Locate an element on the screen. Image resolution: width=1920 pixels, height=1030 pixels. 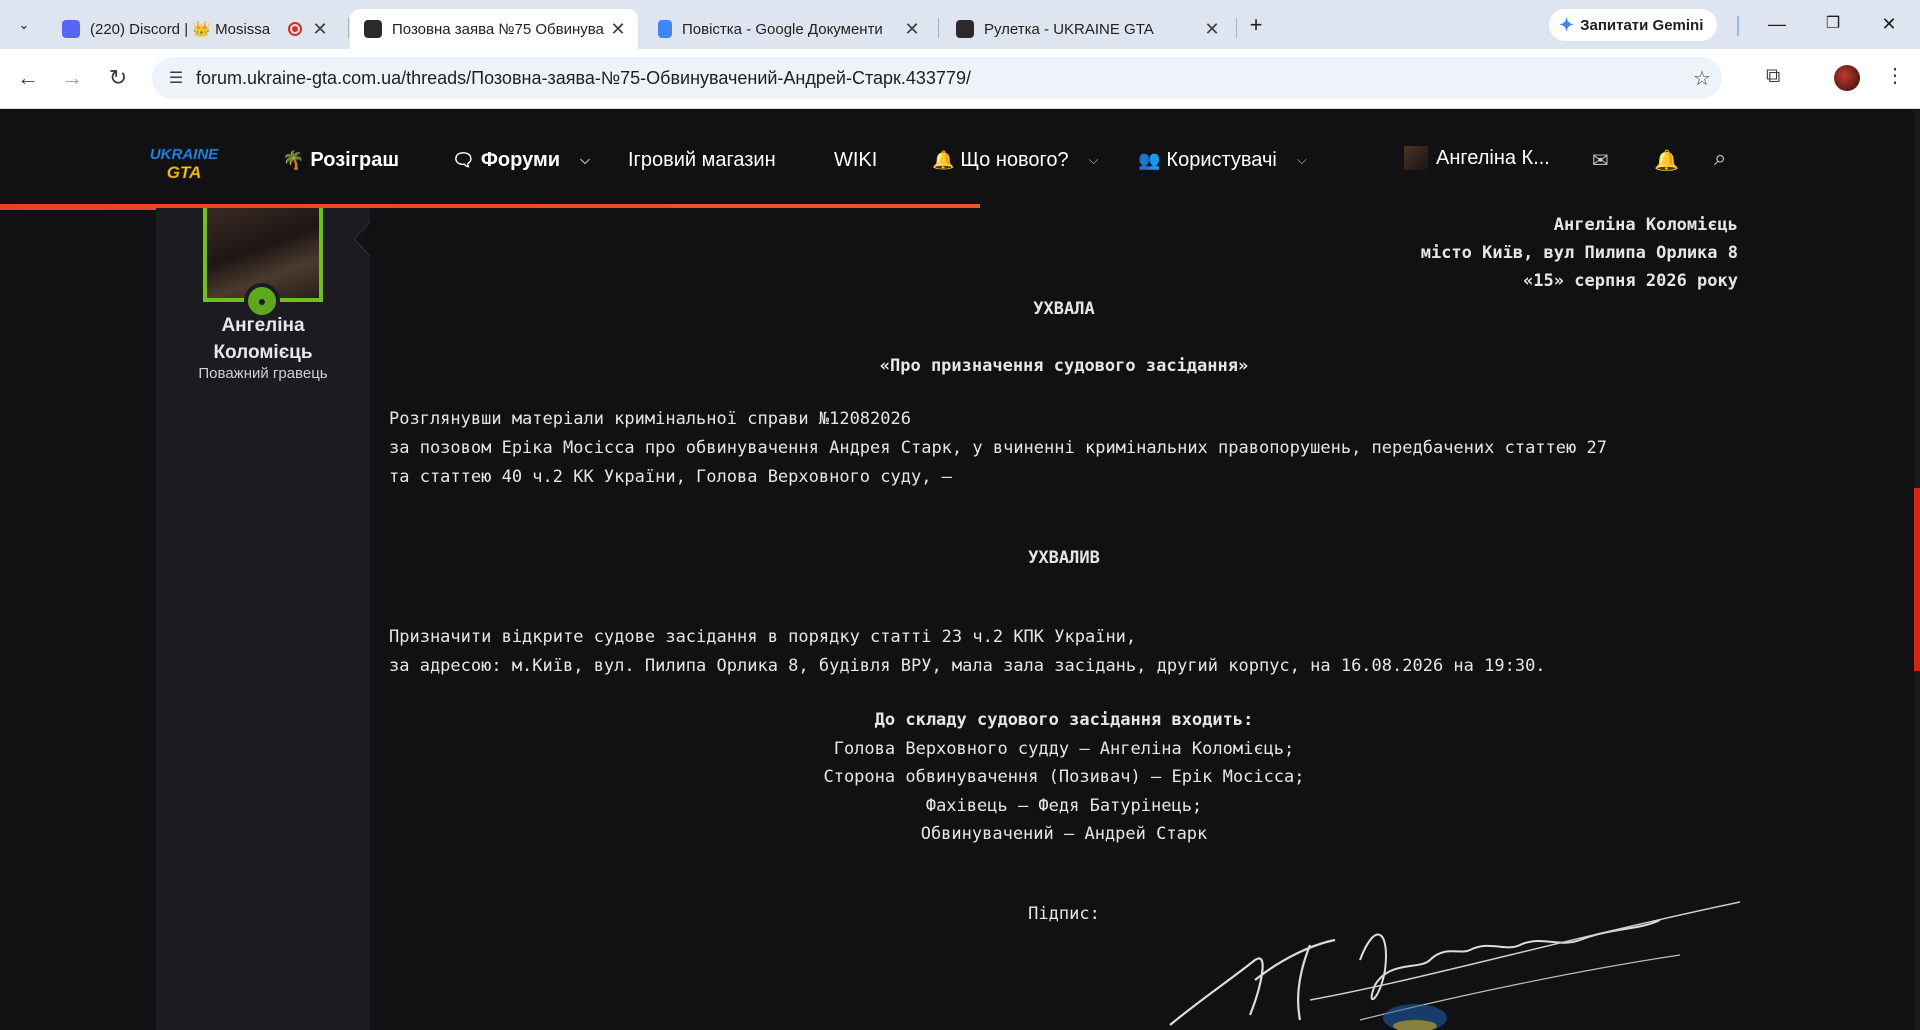
gemini-separator is located at coordinates (1738, 26).